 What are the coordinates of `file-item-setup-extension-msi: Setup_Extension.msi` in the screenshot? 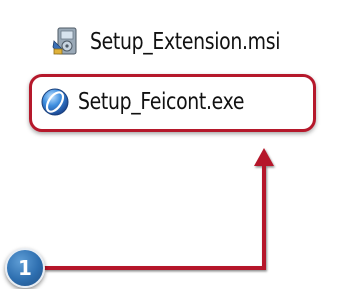 It's located at (187, 42).